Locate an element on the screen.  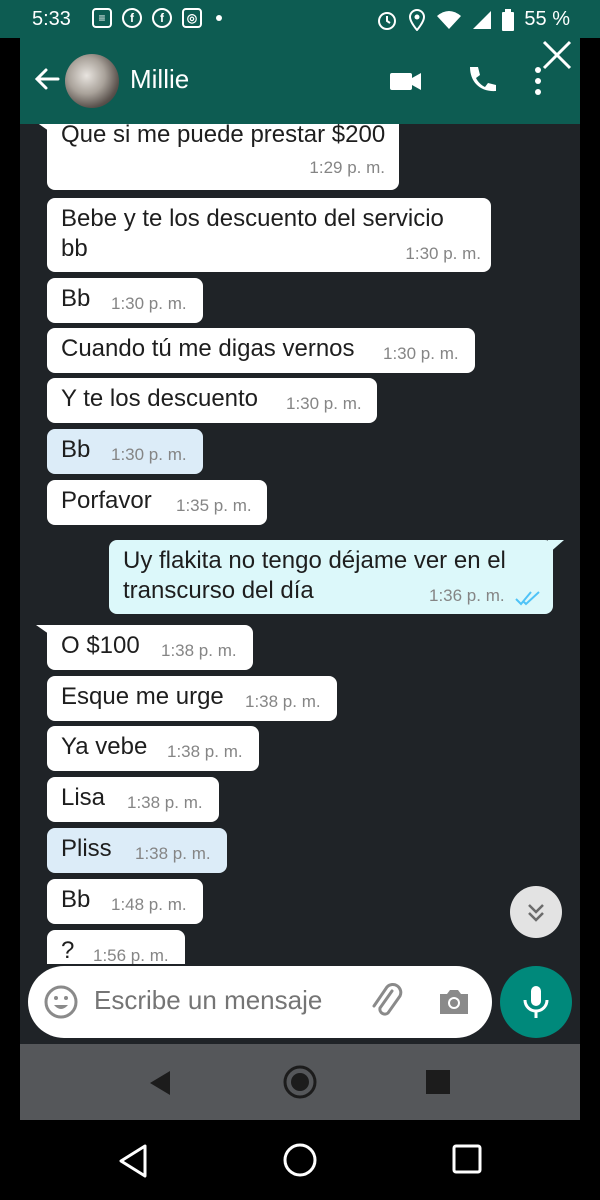
scroll-down-button is located at coordinates (536, 912).